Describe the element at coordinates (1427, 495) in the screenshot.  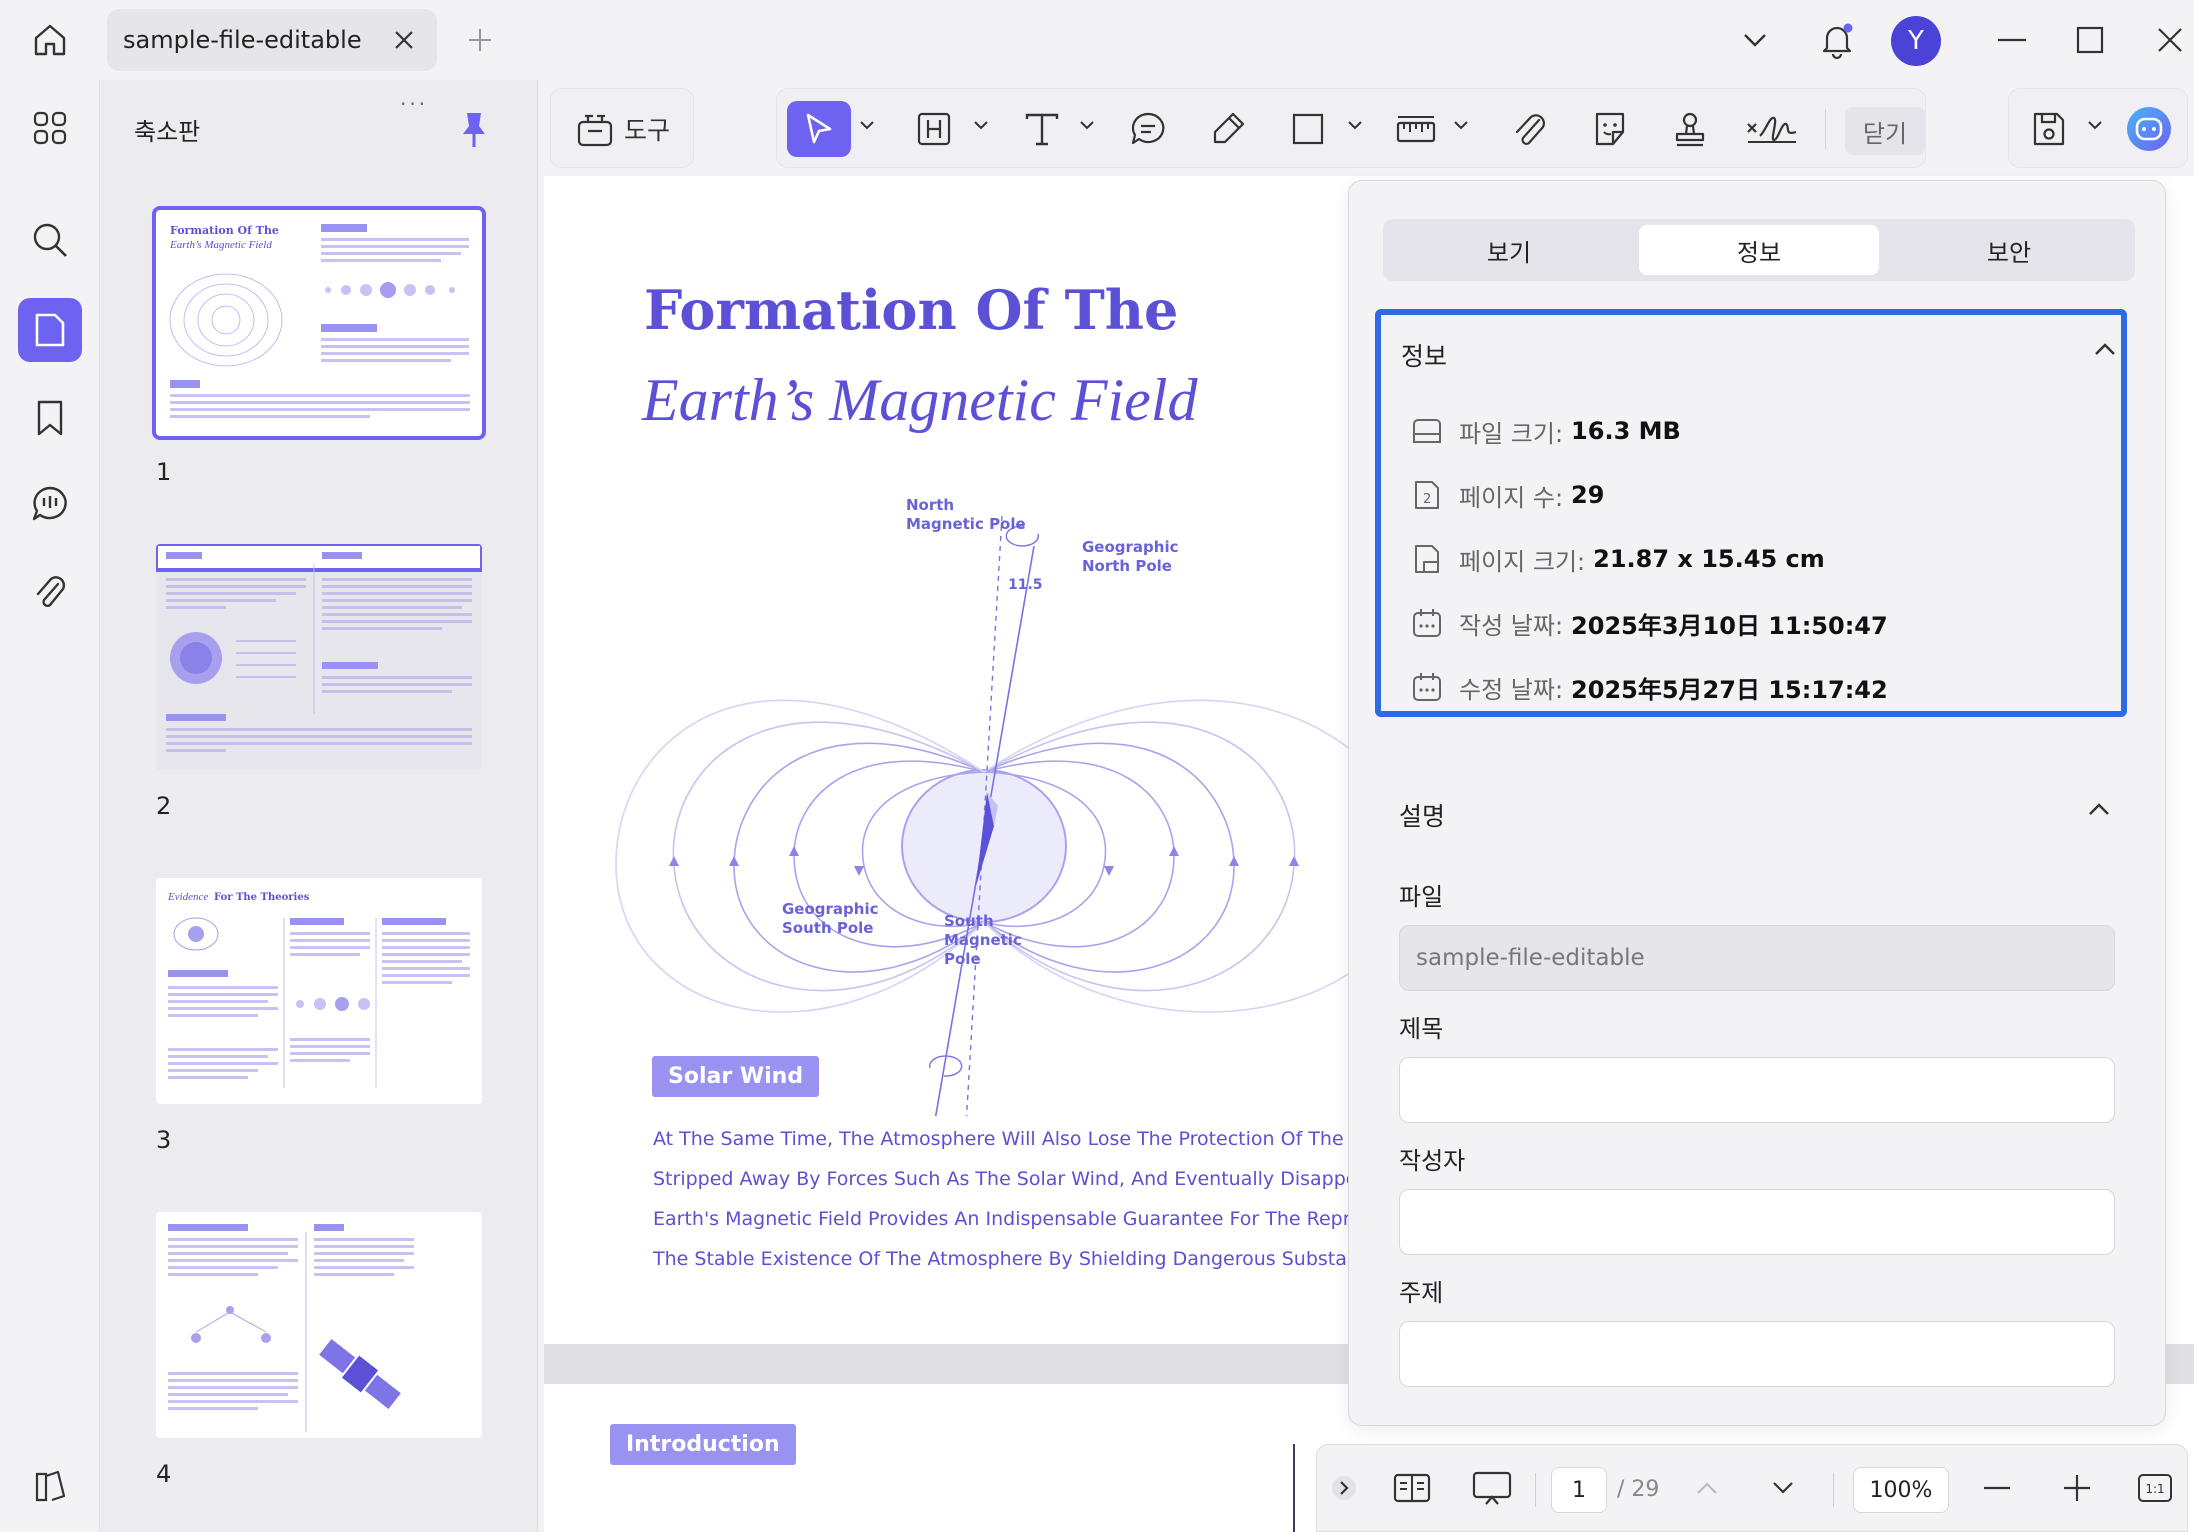
I see `page-number-icon: 2` at that location.